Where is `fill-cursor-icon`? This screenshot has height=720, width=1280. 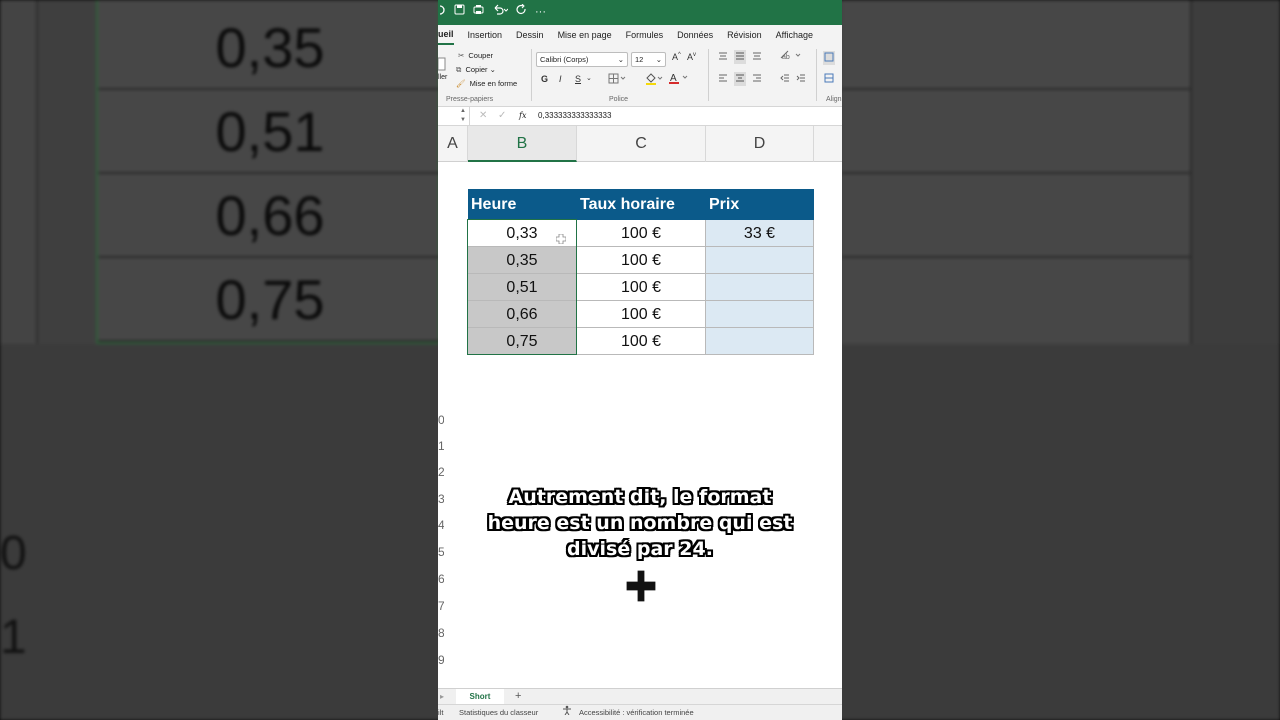
fill-cursor-icon is located at coordinates (561, 240).